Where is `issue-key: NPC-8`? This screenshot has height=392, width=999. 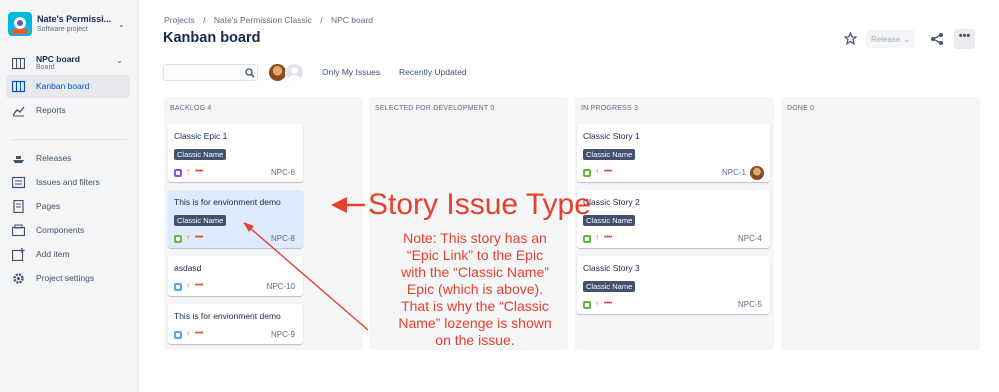 issue-key: NPC-8 is located at coordinates (282, 238).